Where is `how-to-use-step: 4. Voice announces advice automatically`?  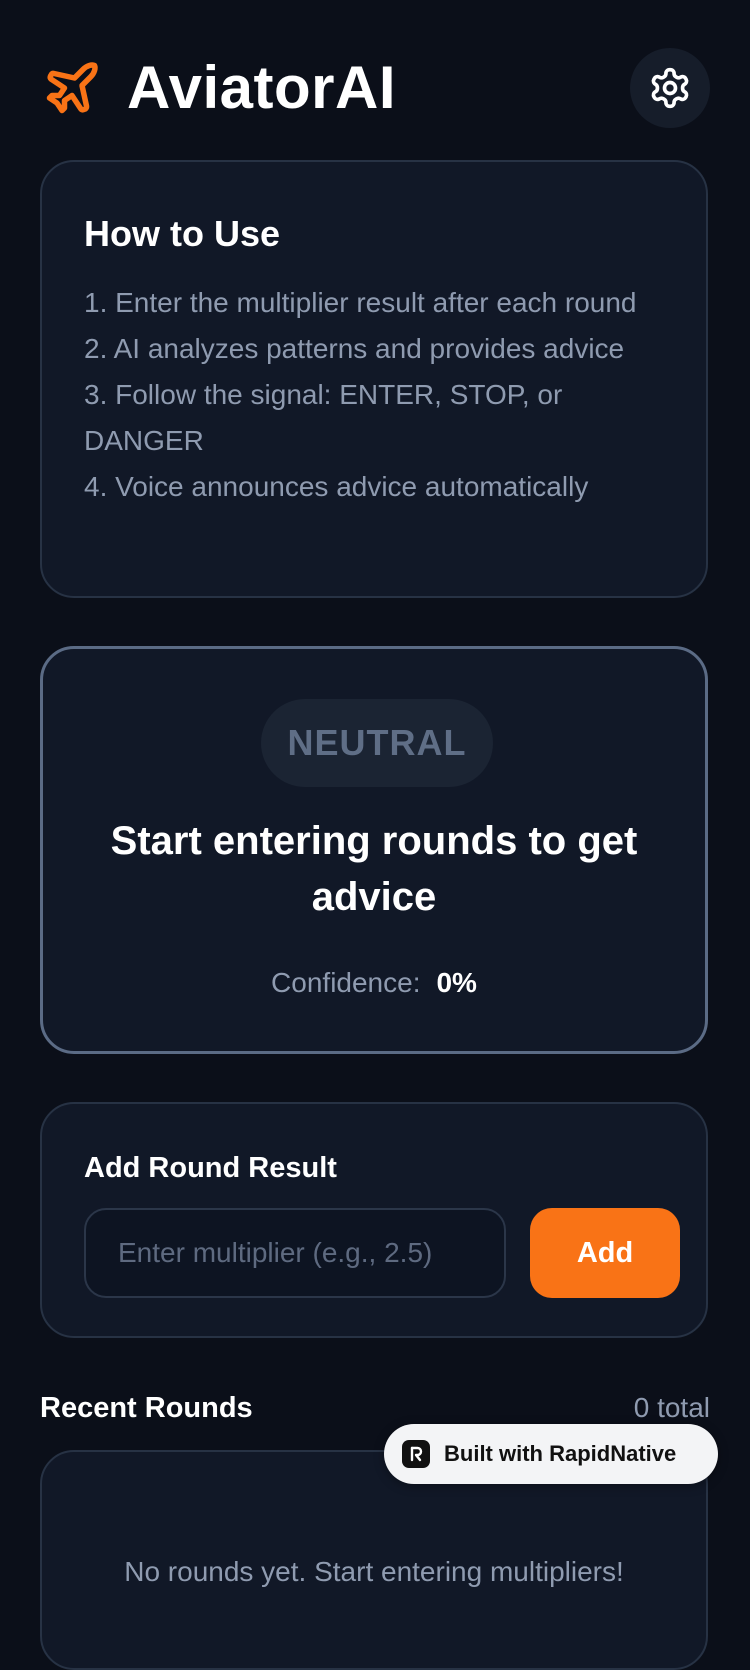
how-to-use-step: 4. Voice announces advice automatically is located at coordinates (336, 486).